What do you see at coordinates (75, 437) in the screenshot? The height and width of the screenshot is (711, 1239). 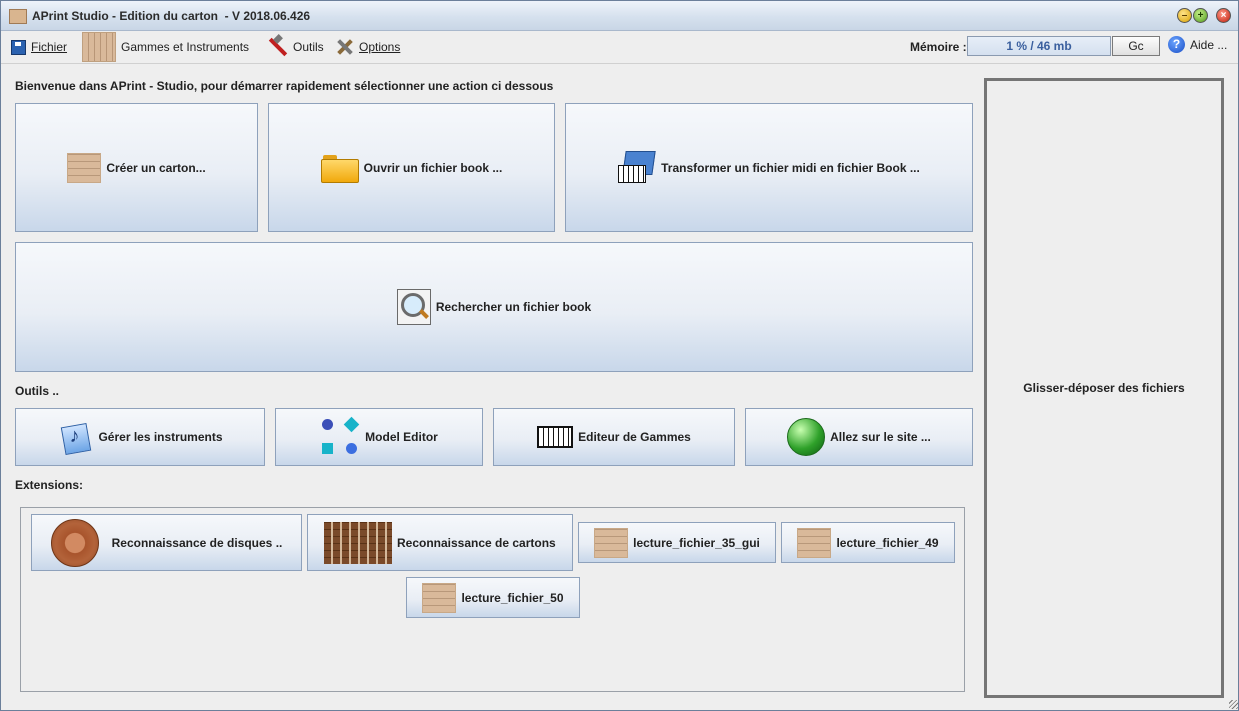 I see `instrument-icon` at bounding box center [75, 437].